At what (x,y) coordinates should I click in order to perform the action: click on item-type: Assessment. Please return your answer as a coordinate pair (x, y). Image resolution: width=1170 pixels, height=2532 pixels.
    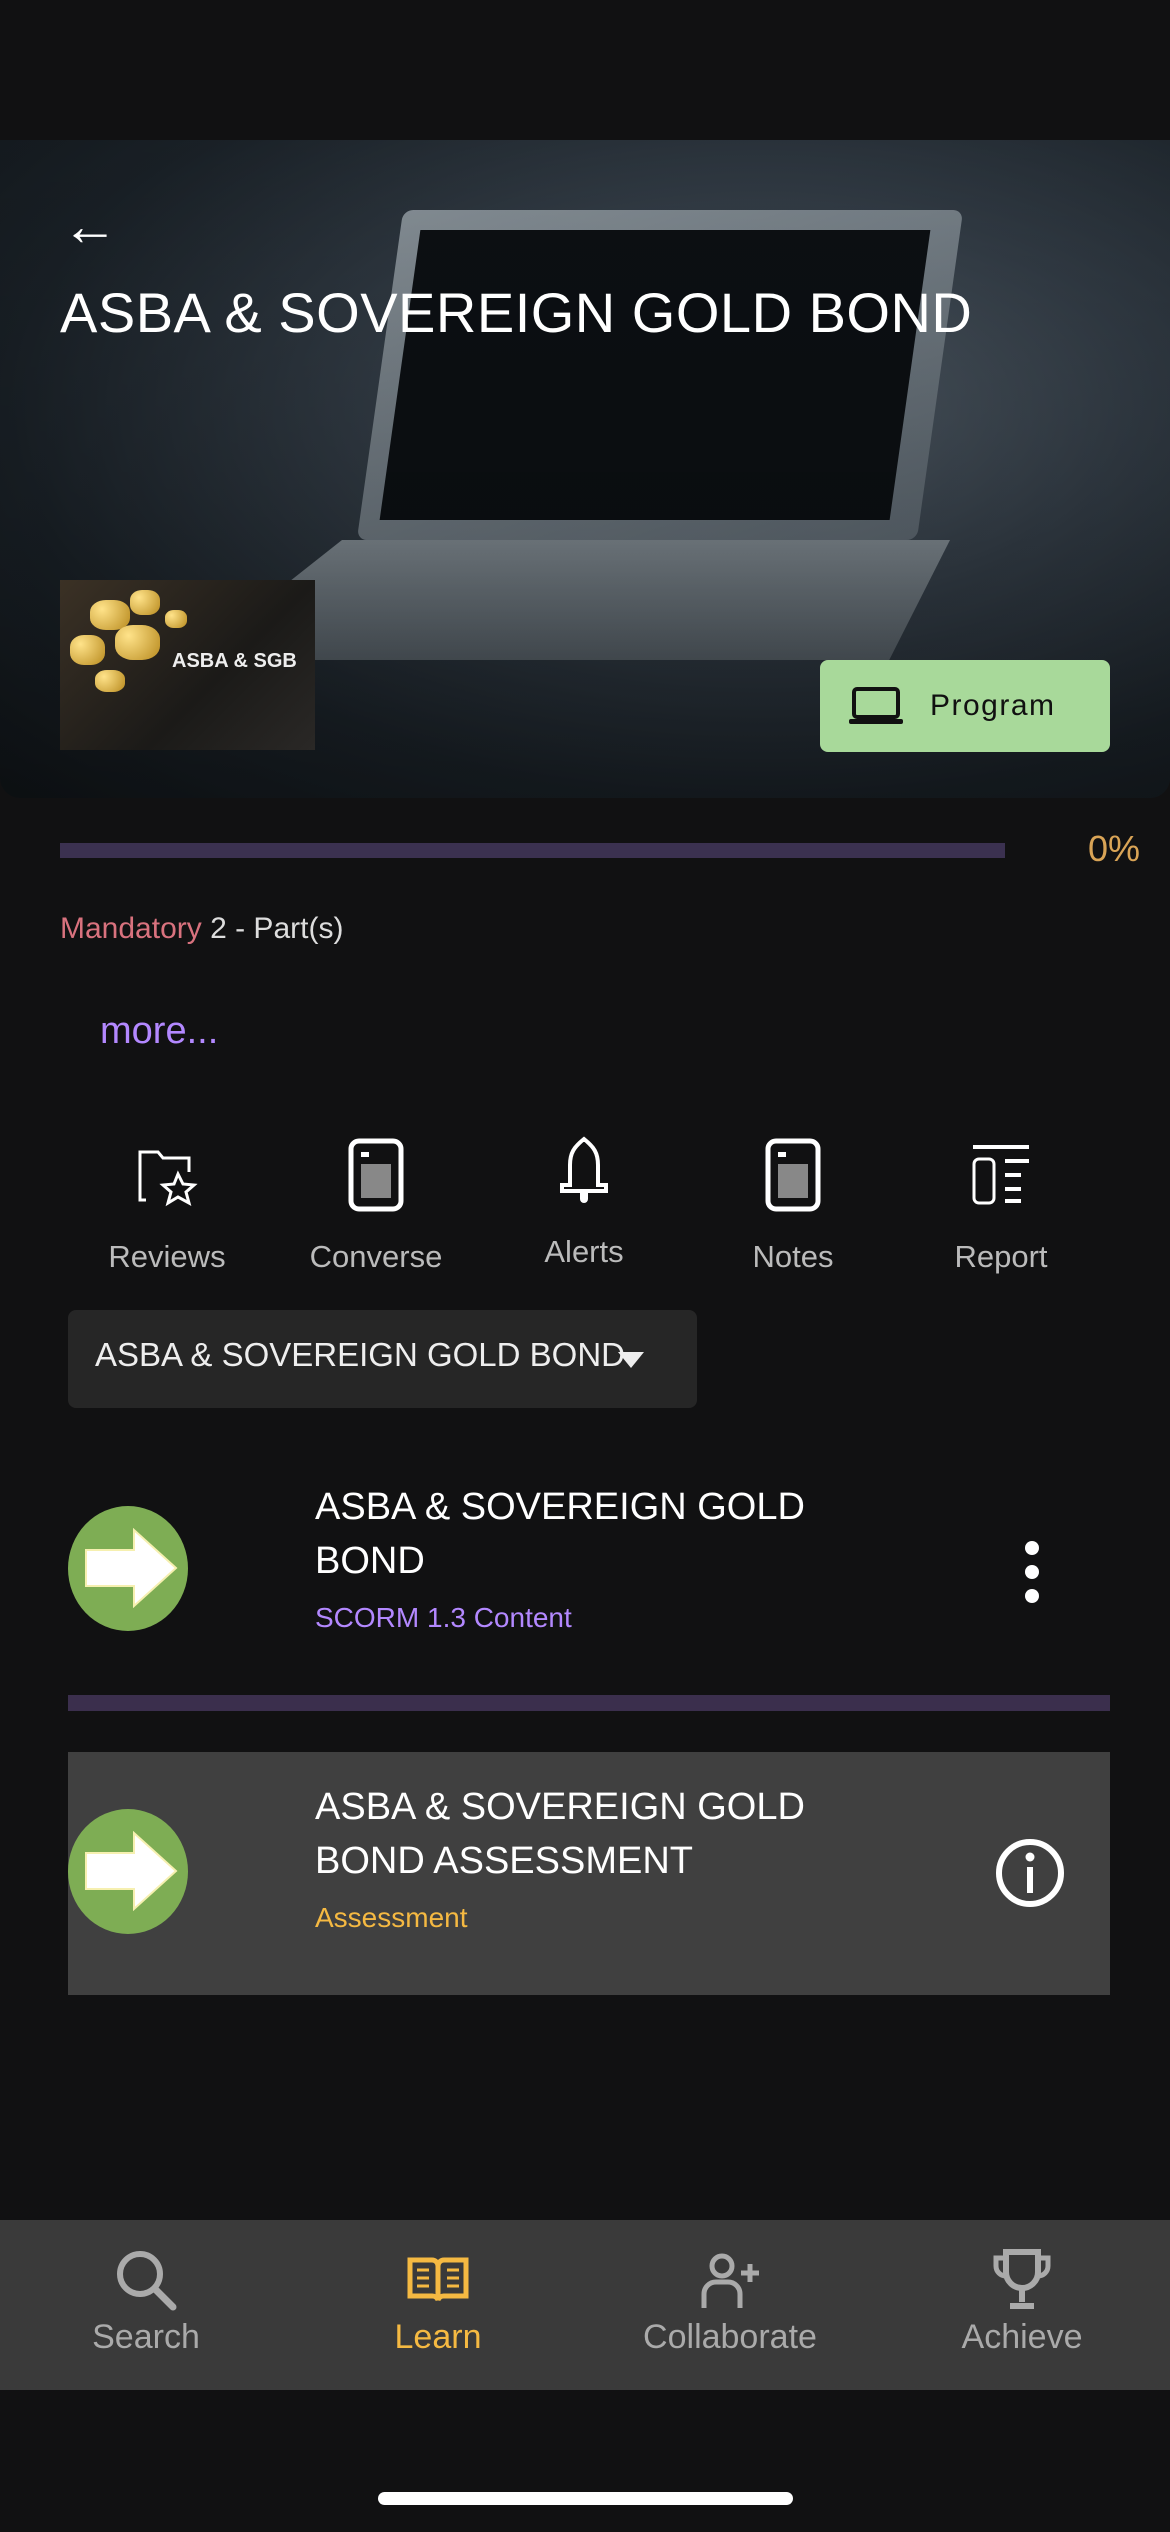
    Looking at the image, I should click on (391, 1917).